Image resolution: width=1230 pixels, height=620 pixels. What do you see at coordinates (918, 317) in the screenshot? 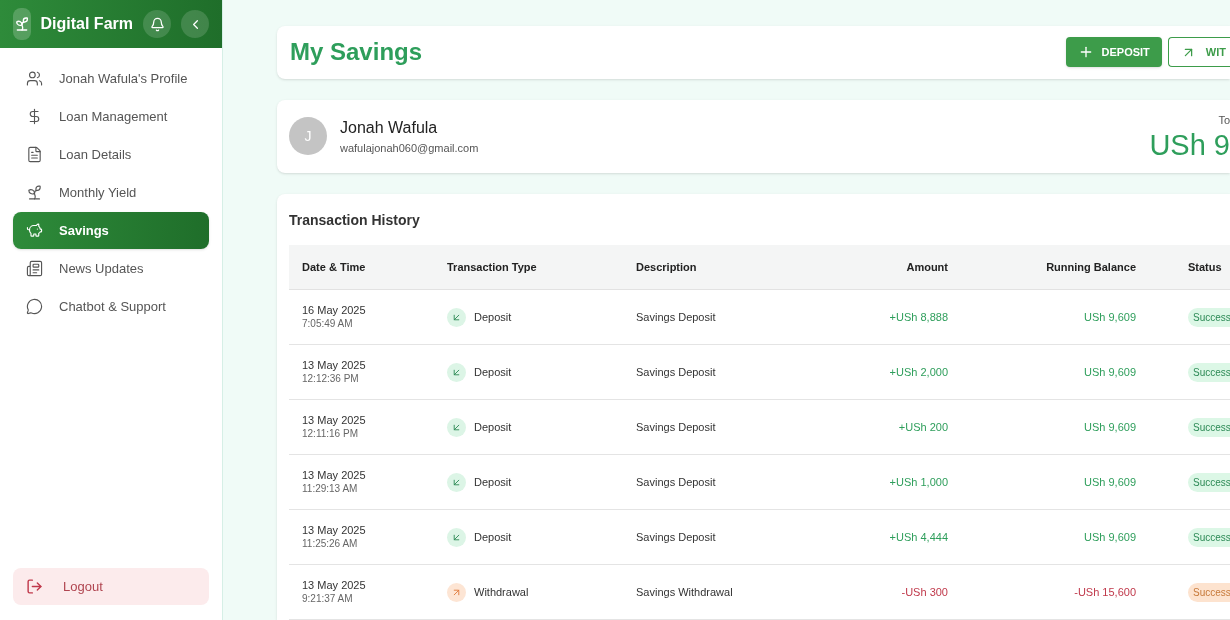
I see `amount-cell-text: +USh 8,888` at bounding box center [918, 317].